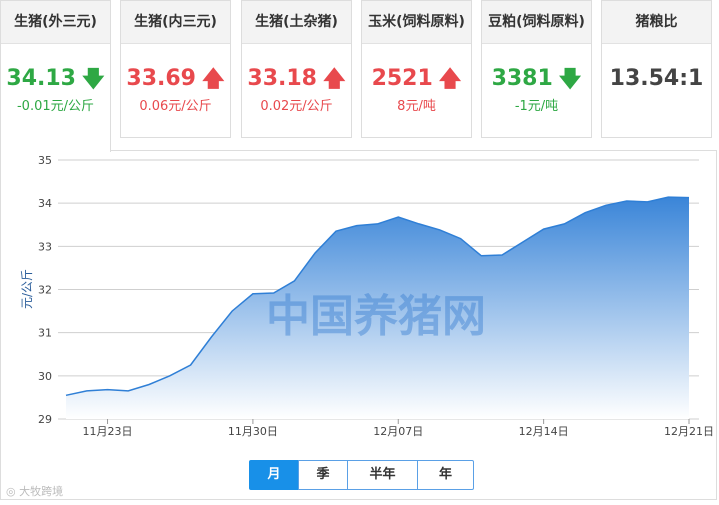  Describe the element at coordinates (445, 475) in the screenshot. I see `range-button-year: 年` at that location.